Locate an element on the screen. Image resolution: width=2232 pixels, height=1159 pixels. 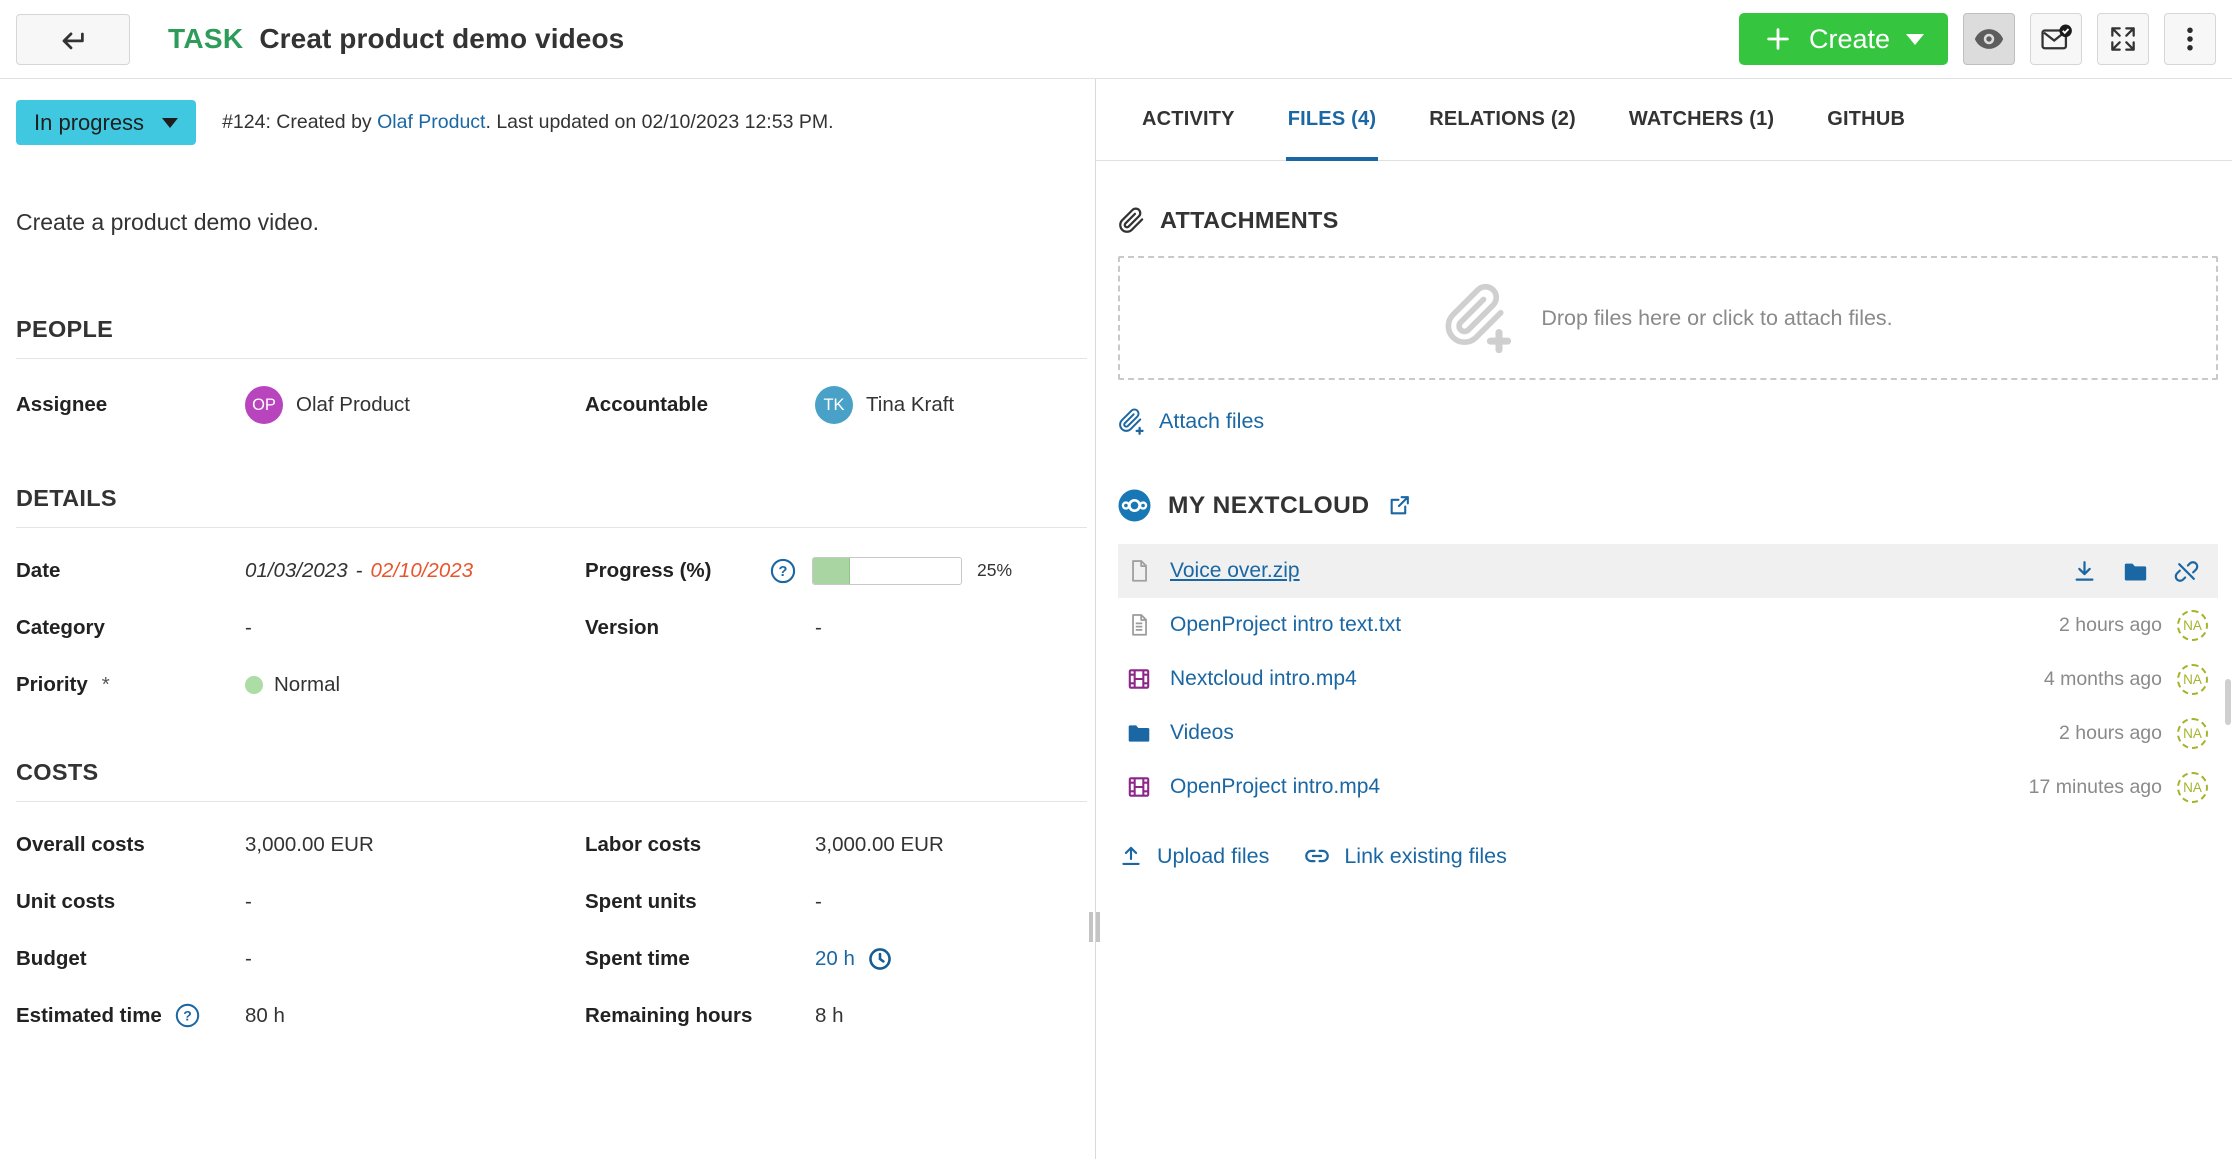
expand-icon is located at coordinates (2123, 39).